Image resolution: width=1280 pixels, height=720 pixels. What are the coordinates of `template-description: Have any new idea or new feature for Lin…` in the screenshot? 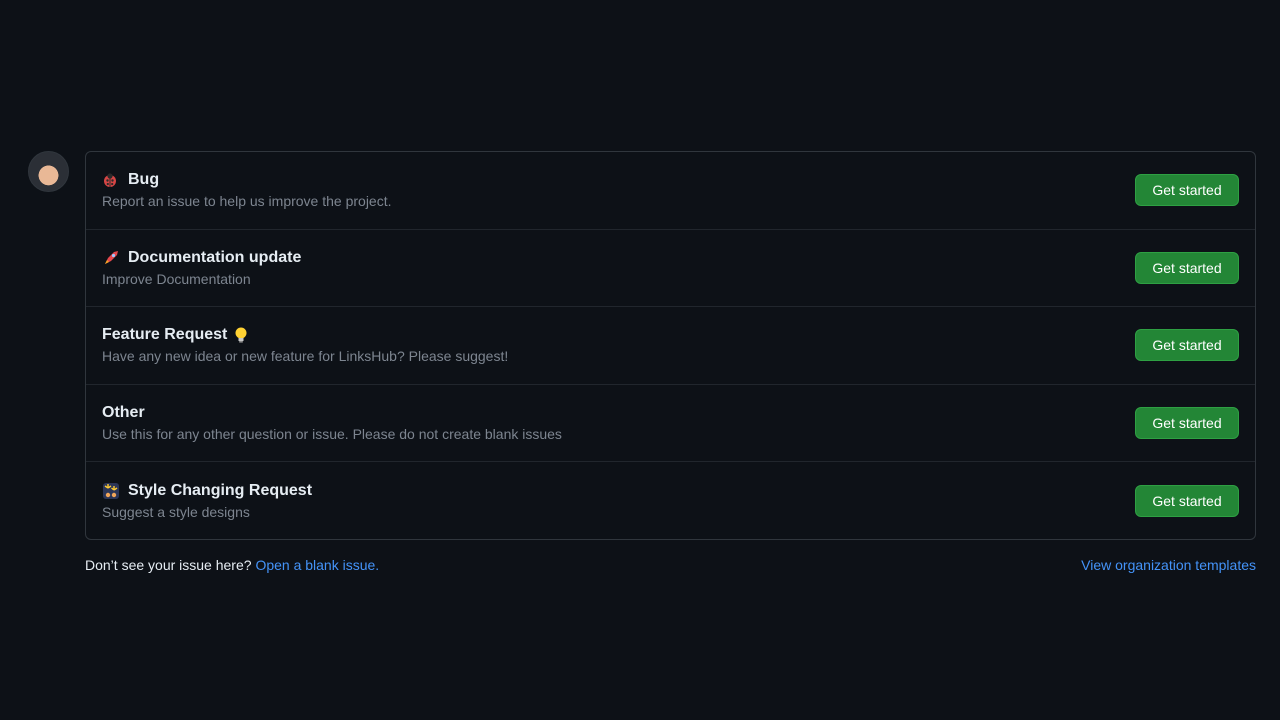 It's located at (305, 356).